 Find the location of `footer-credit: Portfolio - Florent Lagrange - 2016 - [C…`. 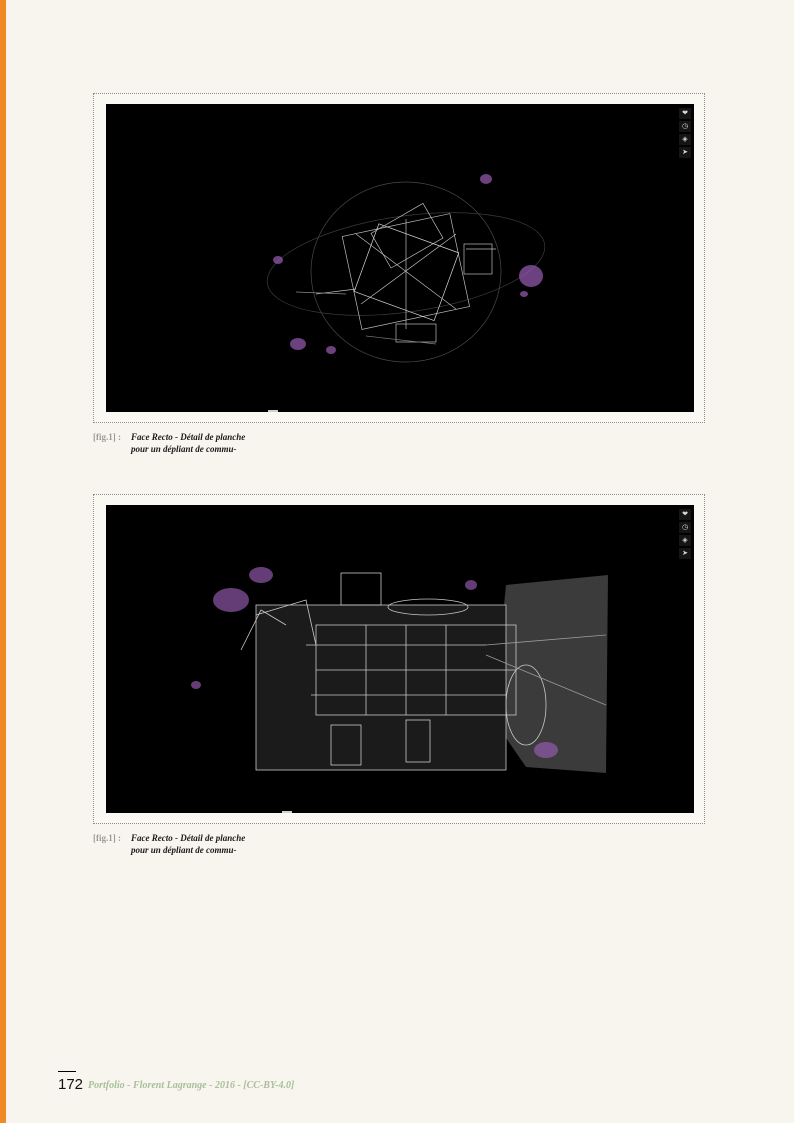

footer-credit: Portfolio - Florent Lagrange - 2016 - [C… is located at coordinates (191, 1085).